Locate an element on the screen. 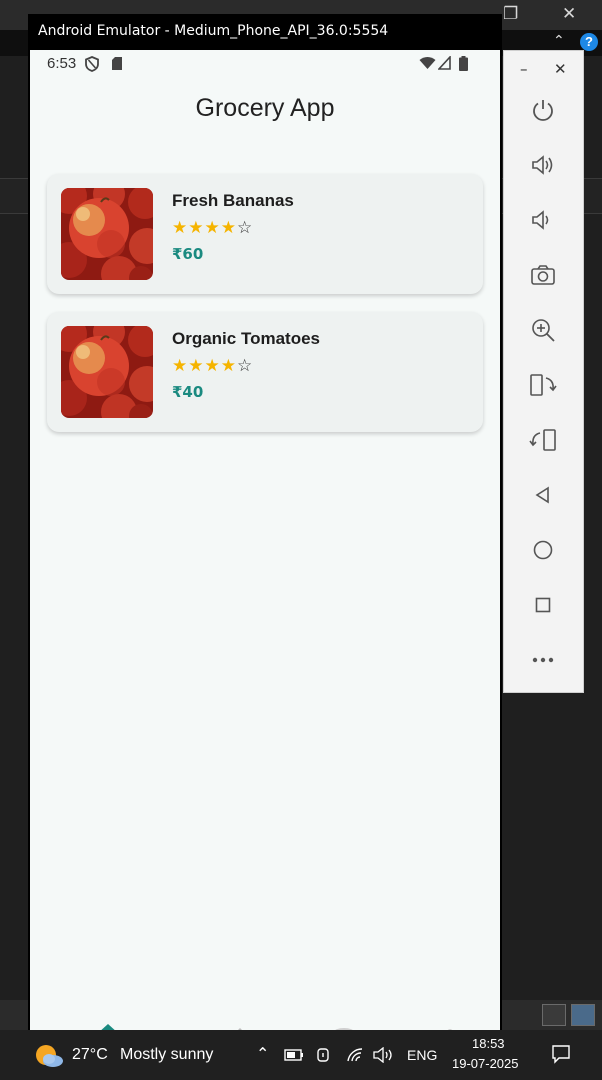  notifications-icon is located at coordinates (561, 1054).